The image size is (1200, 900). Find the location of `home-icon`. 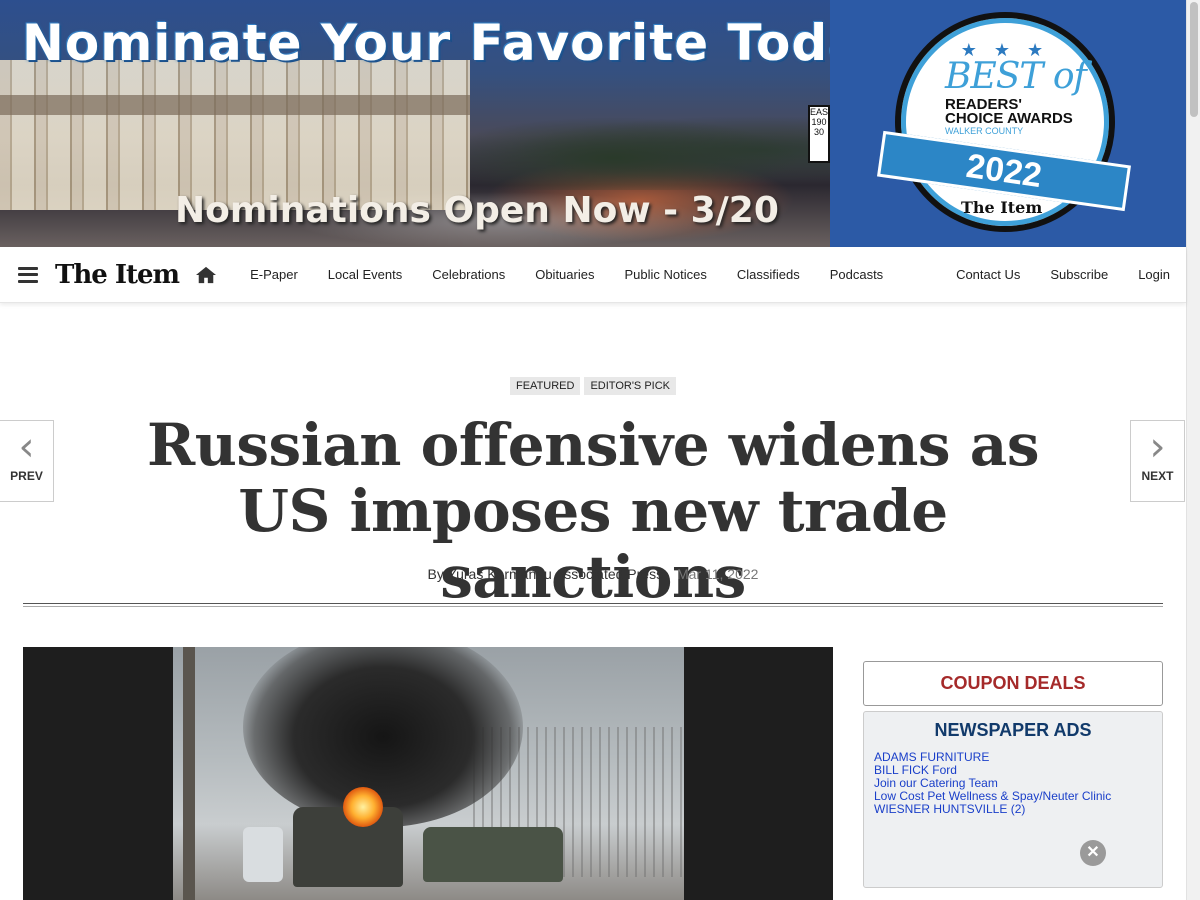

home-icon is located at coordinates (206, 275).